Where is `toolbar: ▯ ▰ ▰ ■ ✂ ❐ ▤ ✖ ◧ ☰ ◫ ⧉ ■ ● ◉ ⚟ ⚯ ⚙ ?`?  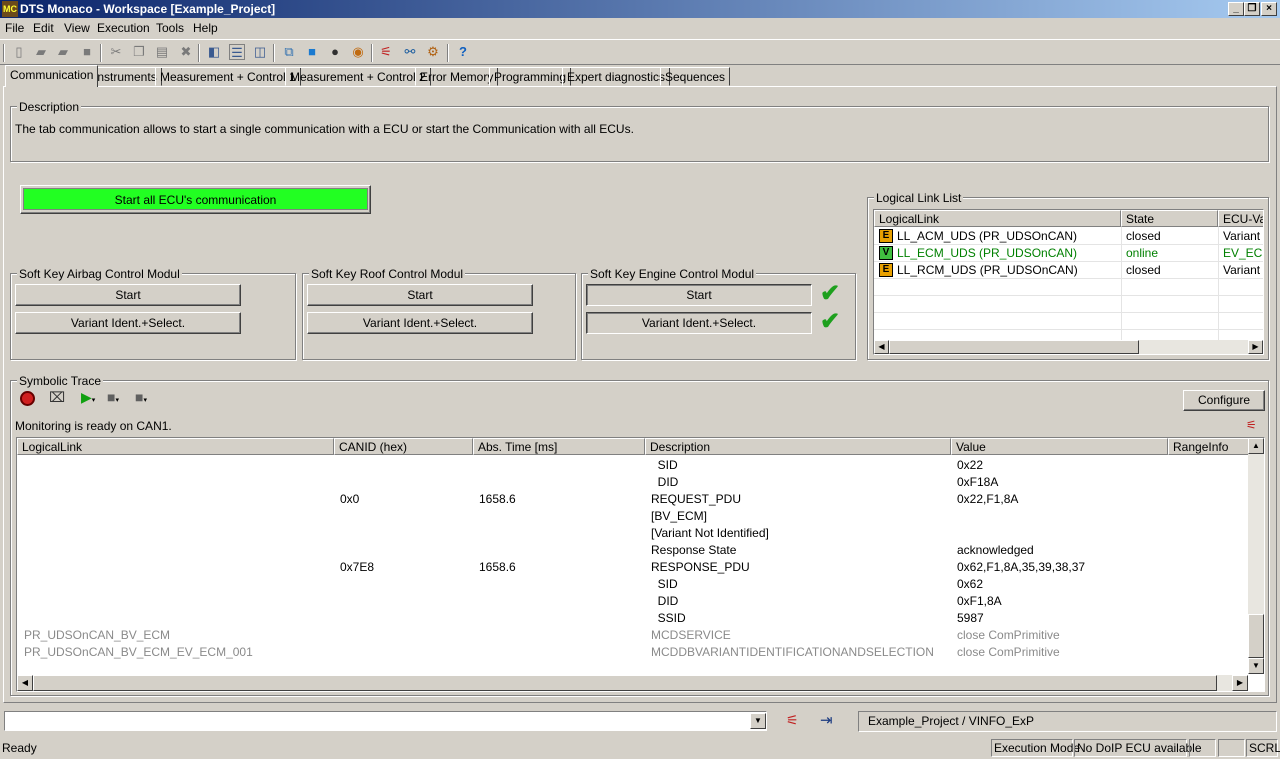 toolbar: ▯ ▰ ▰ ■ ✂ ❐ ▤ ✖ ◧ ☰ ◫ ⧉ ■ ● ◉ ⚟ ⚯ ⚙ ? is located at coordinates (640, 52).